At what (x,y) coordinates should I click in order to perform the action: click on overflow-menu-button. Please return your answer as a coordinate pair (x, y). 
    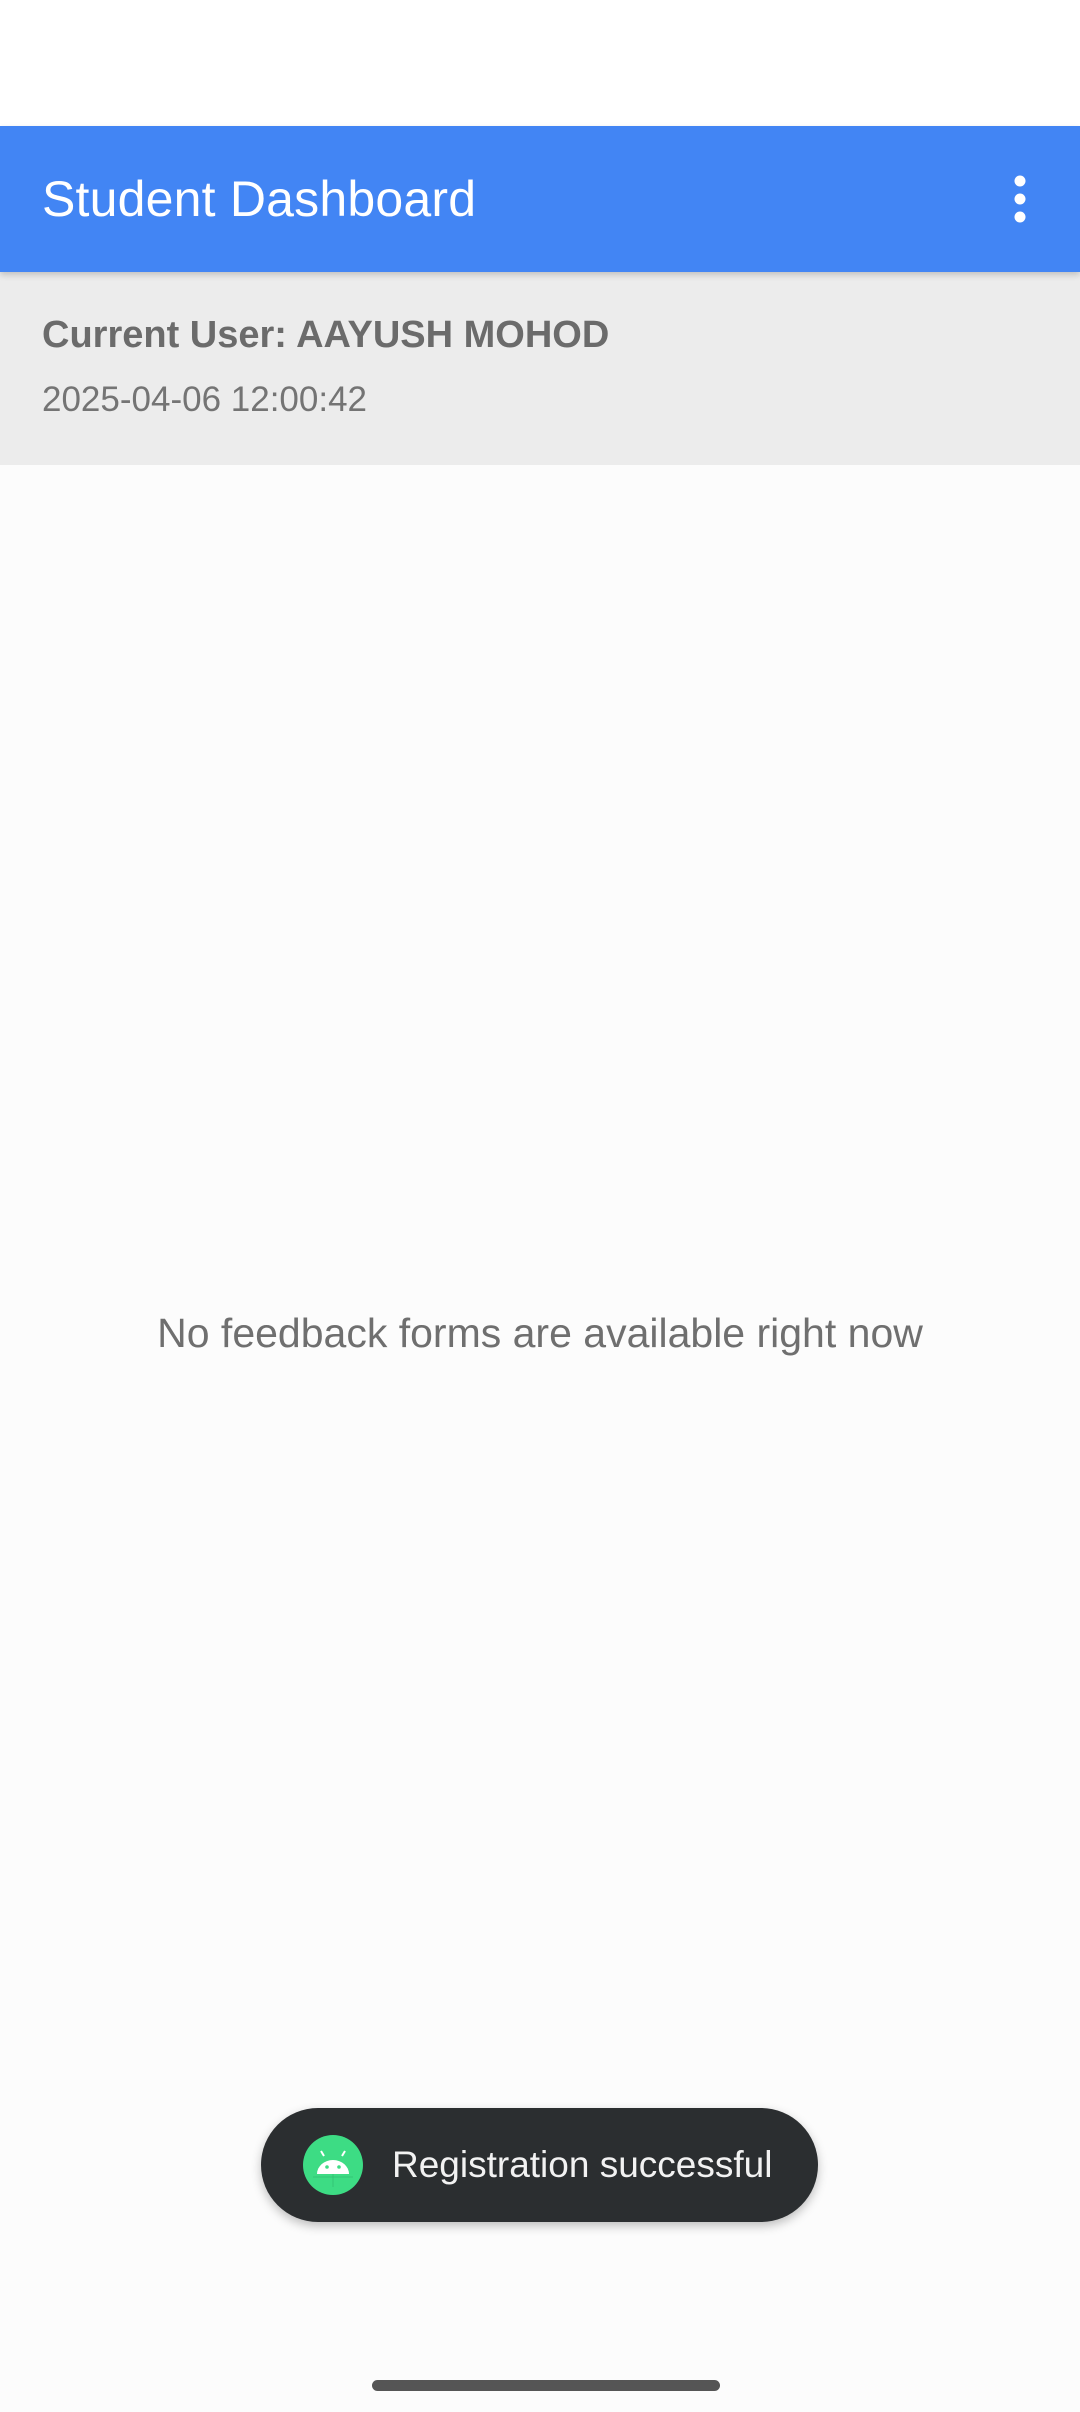
    Looking at the image, I should click on (1020, 199).